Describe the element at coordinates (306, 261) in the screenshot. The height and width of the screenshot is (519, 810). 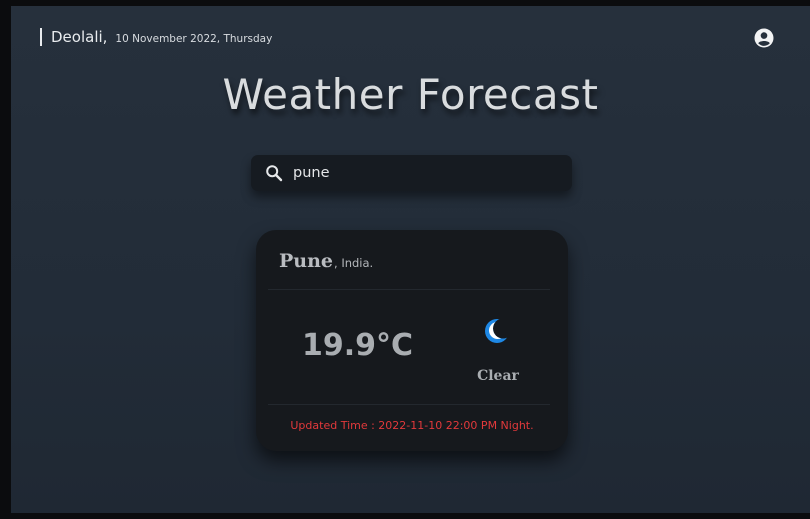
I see `card-city: Pune` at that location.